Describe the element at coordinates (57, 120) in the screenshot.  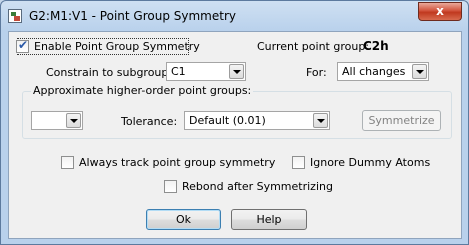
I see `approx-group-dropdown` at that location.